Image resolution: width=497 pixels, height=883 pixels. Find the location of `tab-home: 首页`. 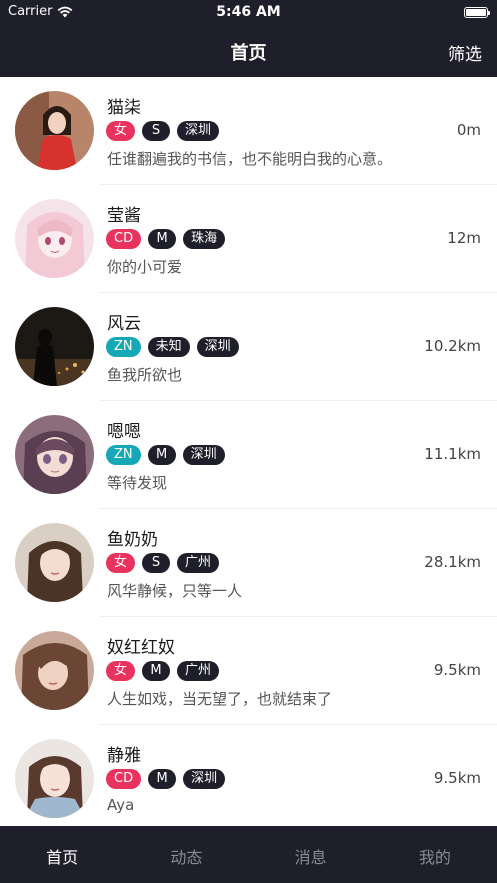

tab-home: 首页 is located at coordinates (62, 854).